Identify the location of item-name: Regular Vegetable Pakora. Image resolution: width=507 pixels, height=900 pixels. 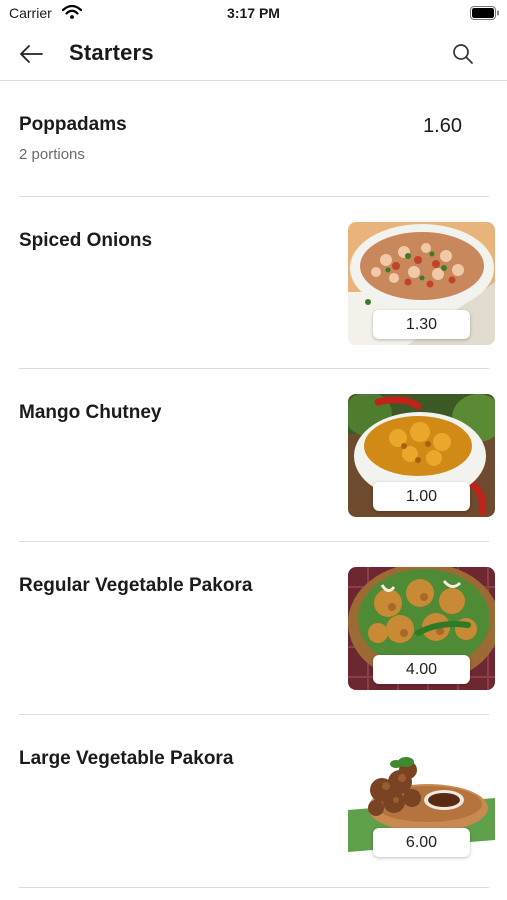
(136, 585).